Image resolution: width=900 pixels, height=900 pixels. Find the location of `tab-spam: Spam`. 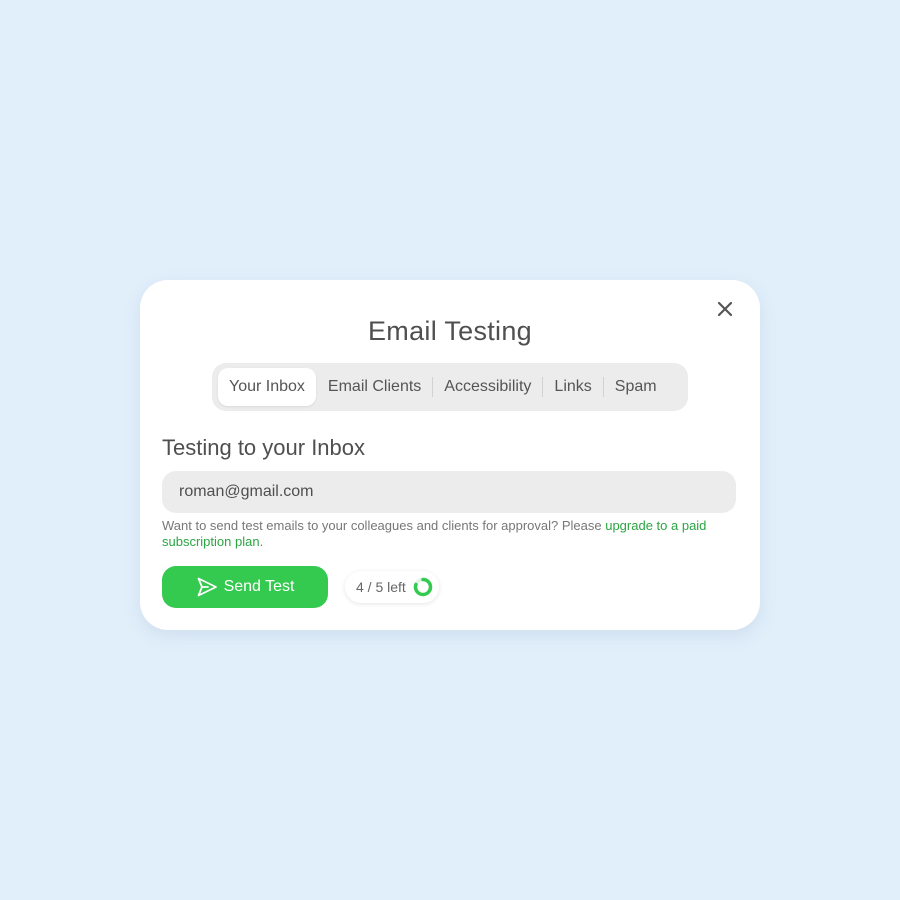

tab-spam: Spam is located at coordinates (636, 387).